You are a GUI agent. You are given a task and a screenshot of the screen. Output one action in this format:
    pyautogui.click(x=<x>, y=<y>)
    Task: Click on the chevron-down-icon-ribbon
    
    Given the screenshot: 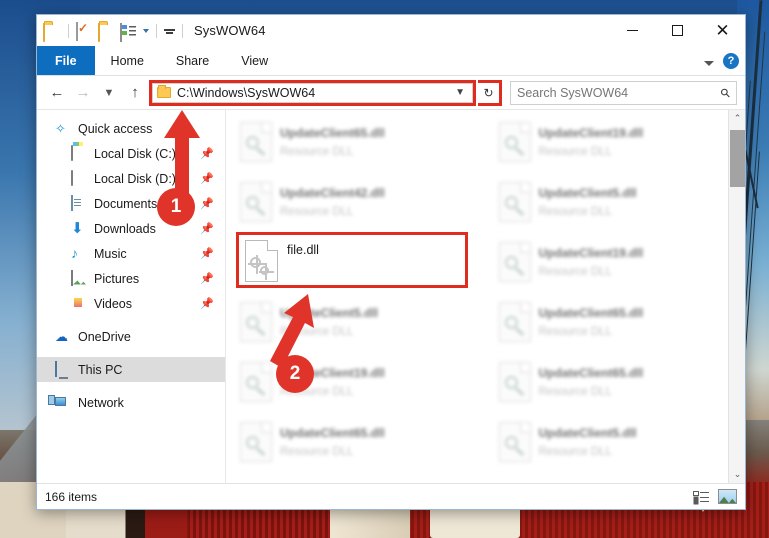 What is the action you would take?
    pyautogui.click(x=709, y=63)
    